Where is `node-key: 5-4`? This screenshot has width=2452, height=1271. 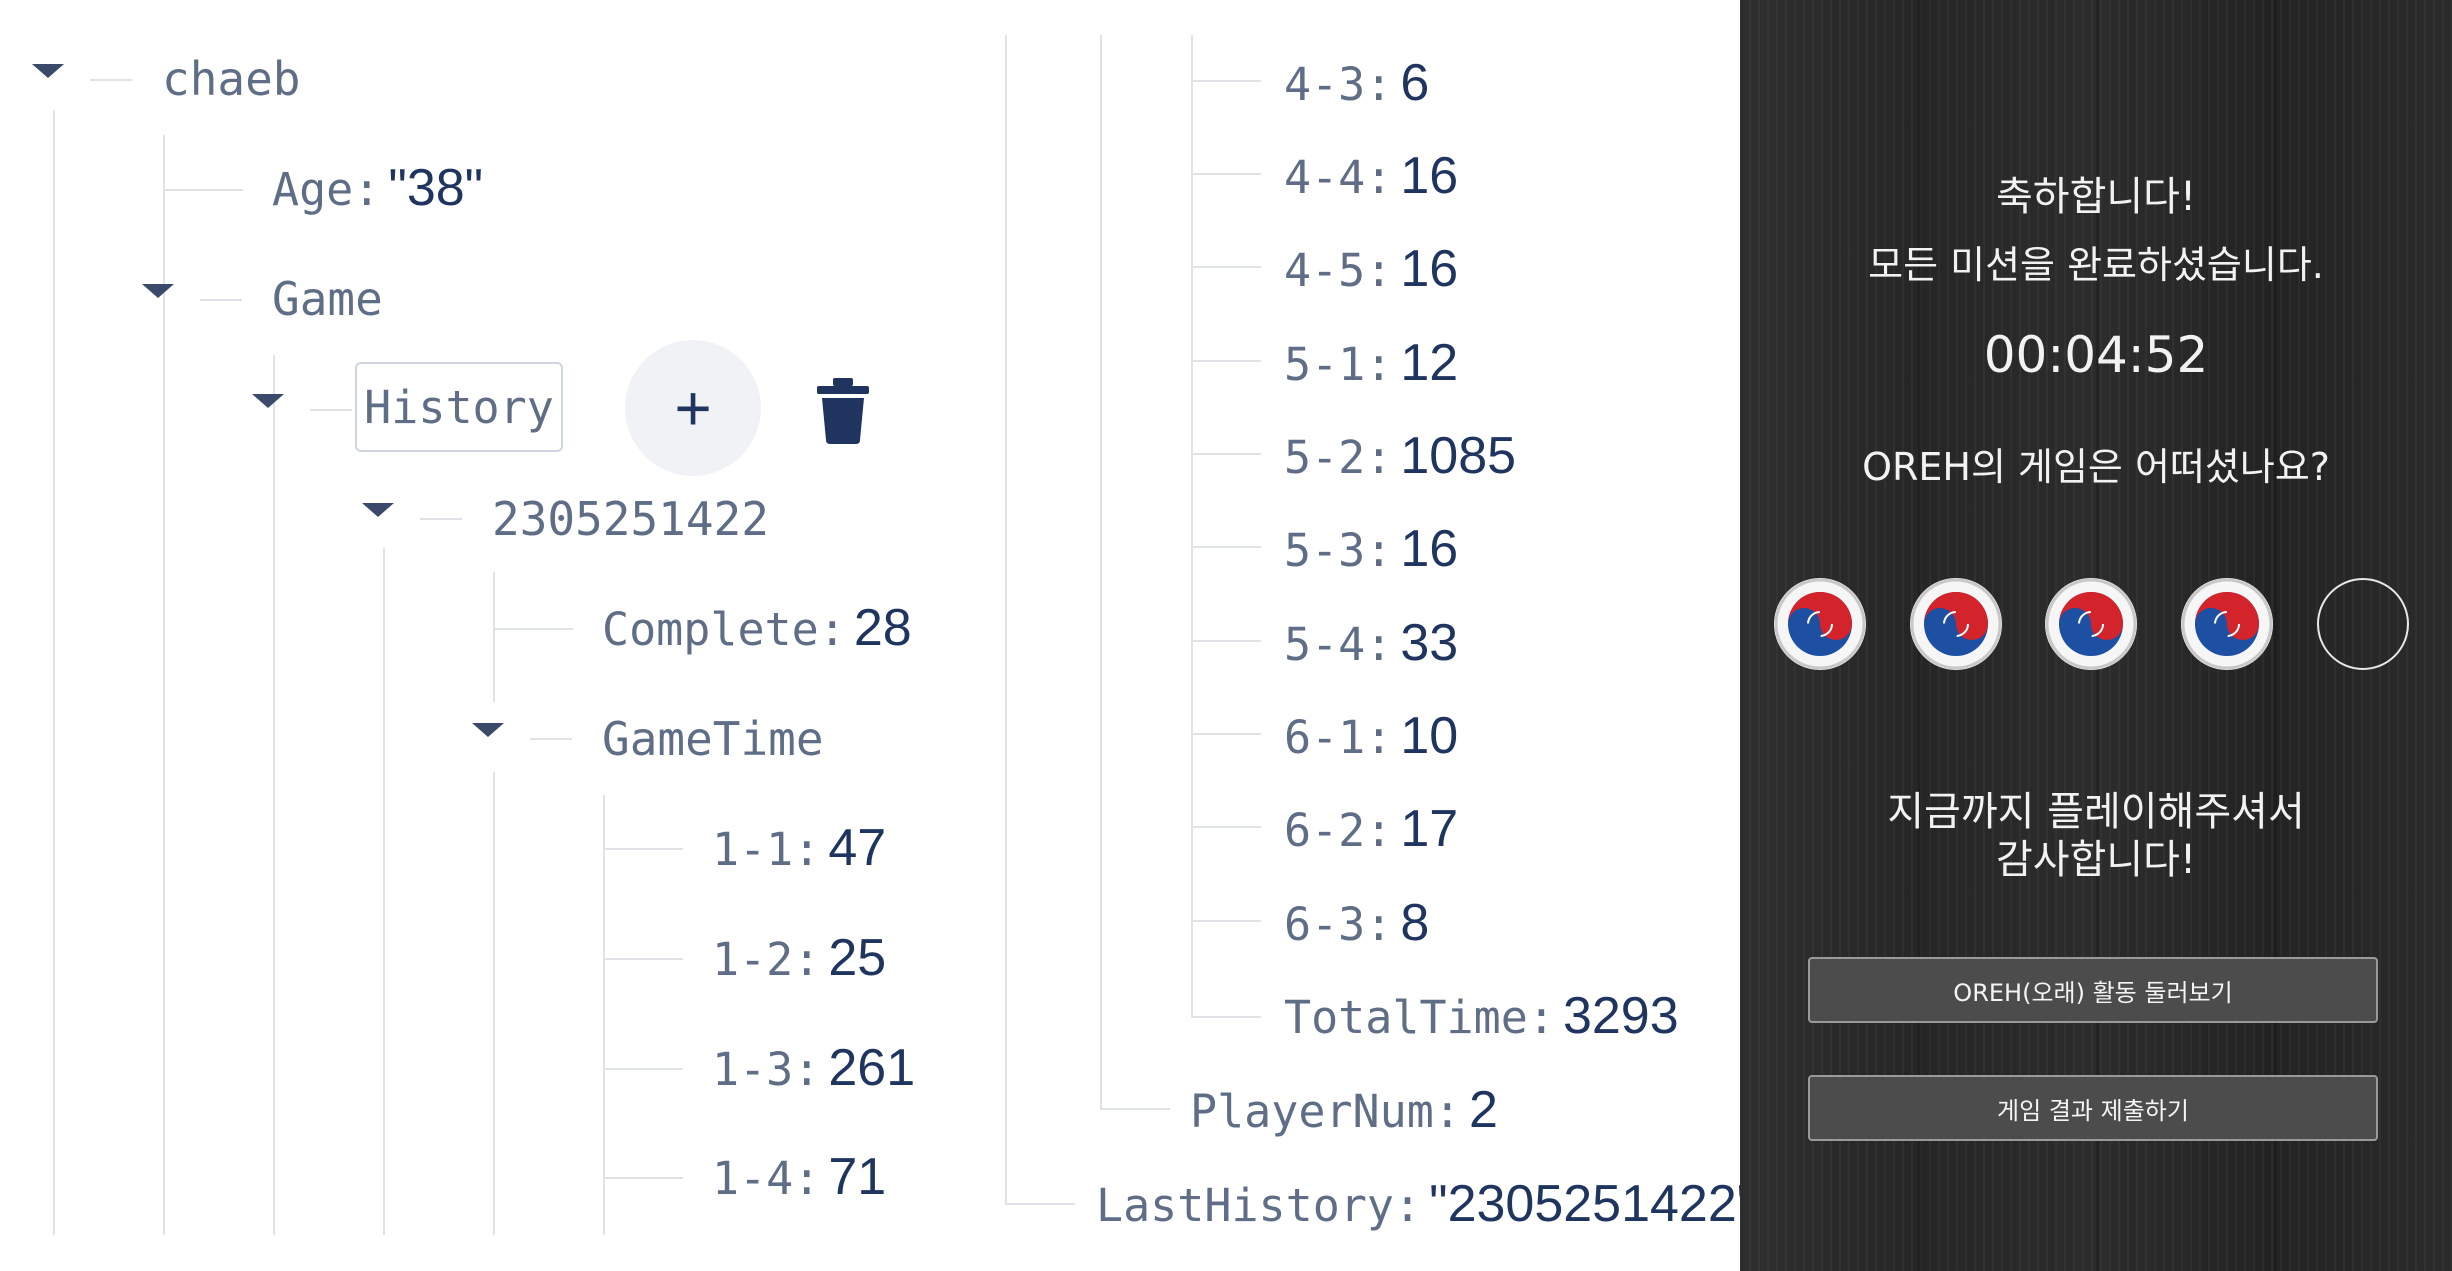
node-key: 5-4 is located at coordinates (1325, 644).